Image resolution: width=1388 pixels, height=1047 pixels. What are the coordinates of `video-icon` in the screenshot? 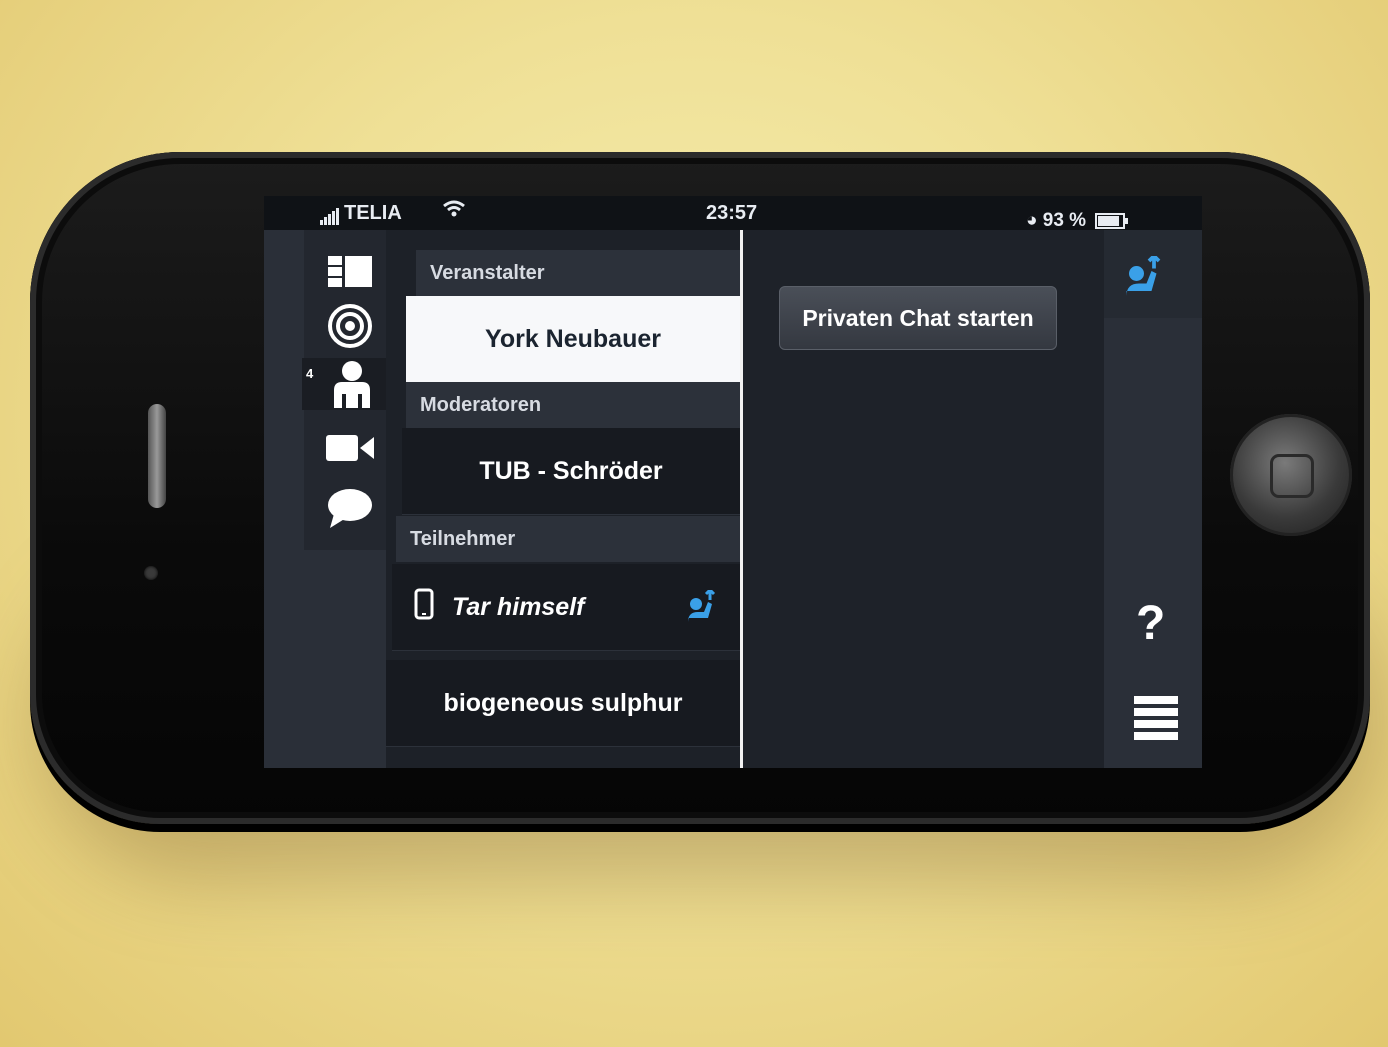 It's located at (350, 448).